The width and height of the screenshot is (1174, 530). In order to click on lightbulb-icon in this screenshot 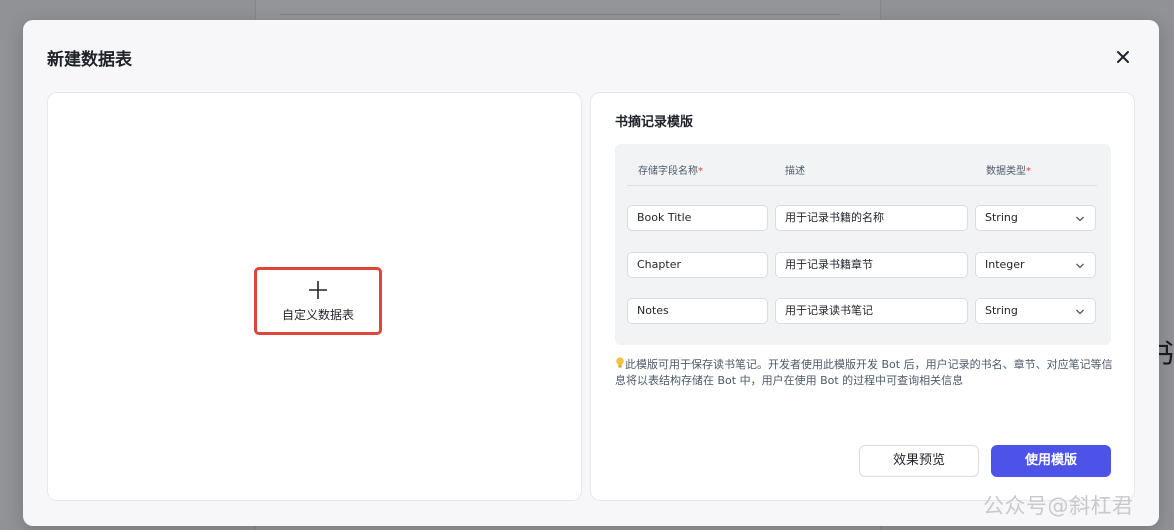, I will do `click(620, 362)`.